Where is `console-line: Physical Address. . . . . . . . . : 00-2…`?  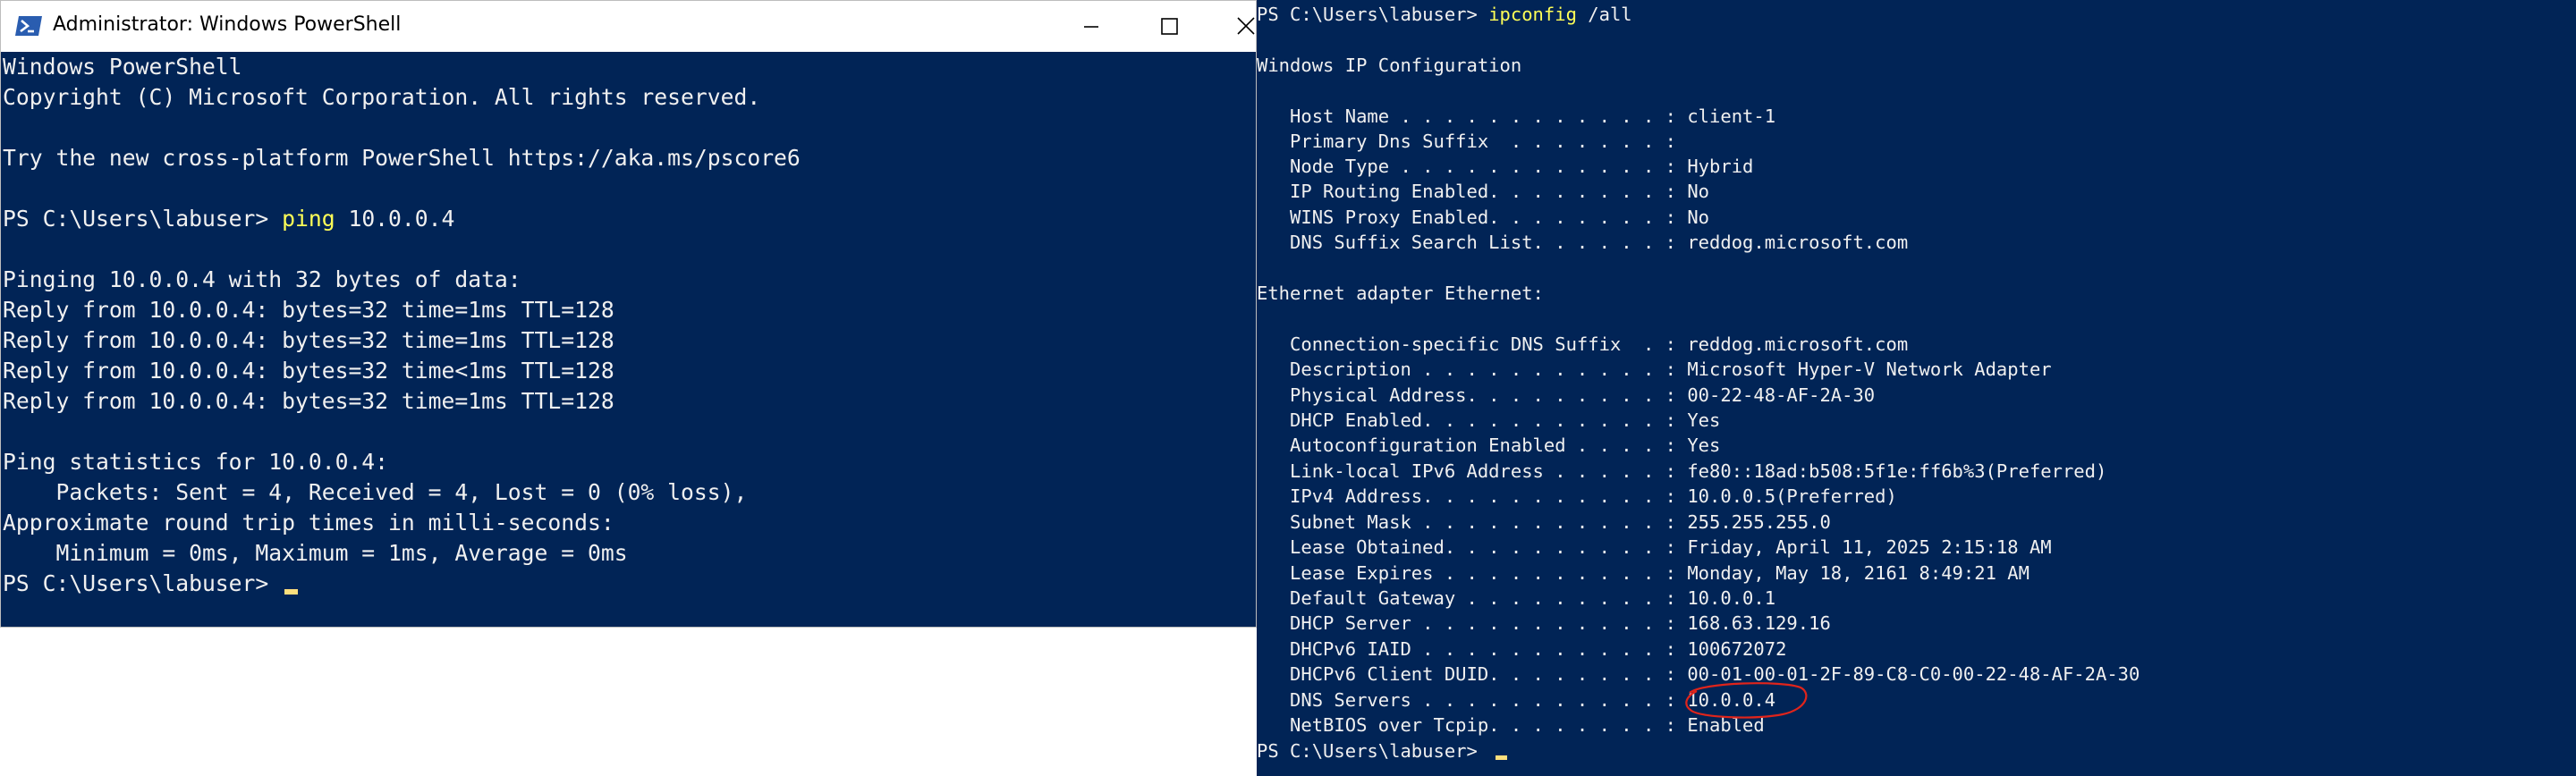 console-line: Physical Address. . . . . . . . . : 00-2… is located at coordinates (1566, 395).